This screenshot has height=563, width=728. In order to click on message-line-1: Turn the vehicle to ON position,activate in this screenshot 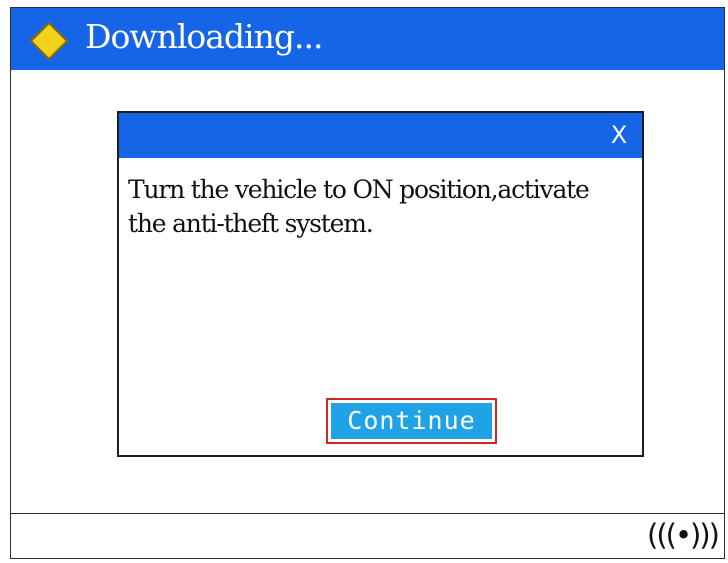, I will do `click(359, 189)`.